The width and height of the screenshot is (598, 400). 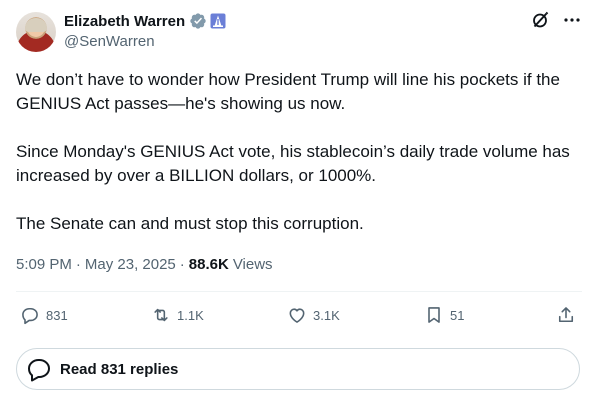 I want to click on share-icon, so click(x=566, y=315).